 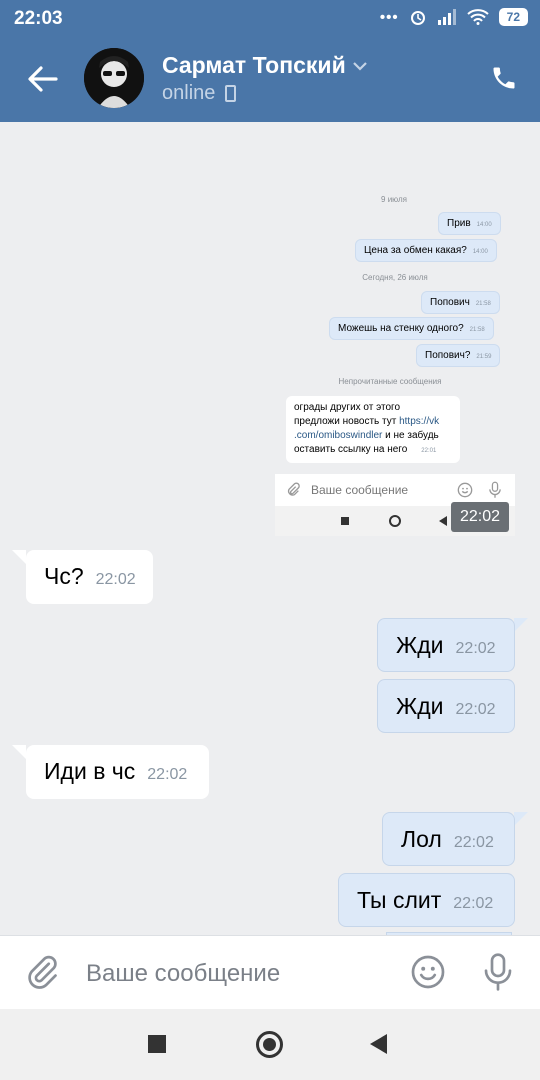 I want to click on status-bar-icons: ••• 72, so click(x=454, y=17).